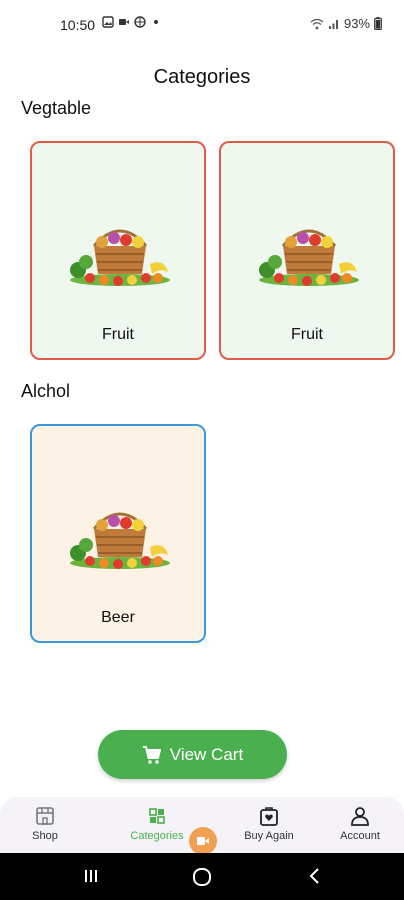 Image resolution: width=404 pixels, height=900 pixels. I want to click on nav-account: Account, so click(360, 823).